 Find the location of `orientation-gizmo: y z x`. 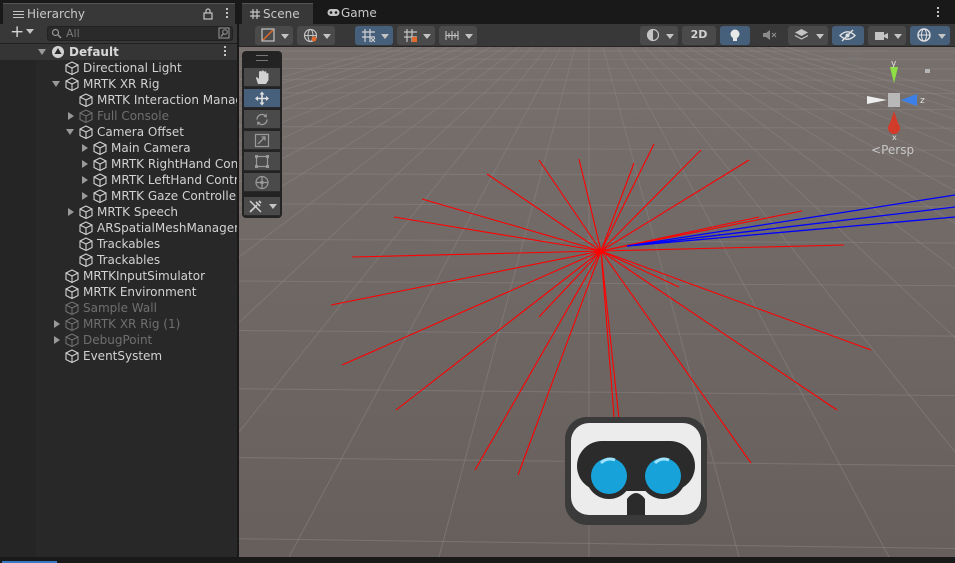

orientation-gizmo: y z x is located at coordinates (904, 101).